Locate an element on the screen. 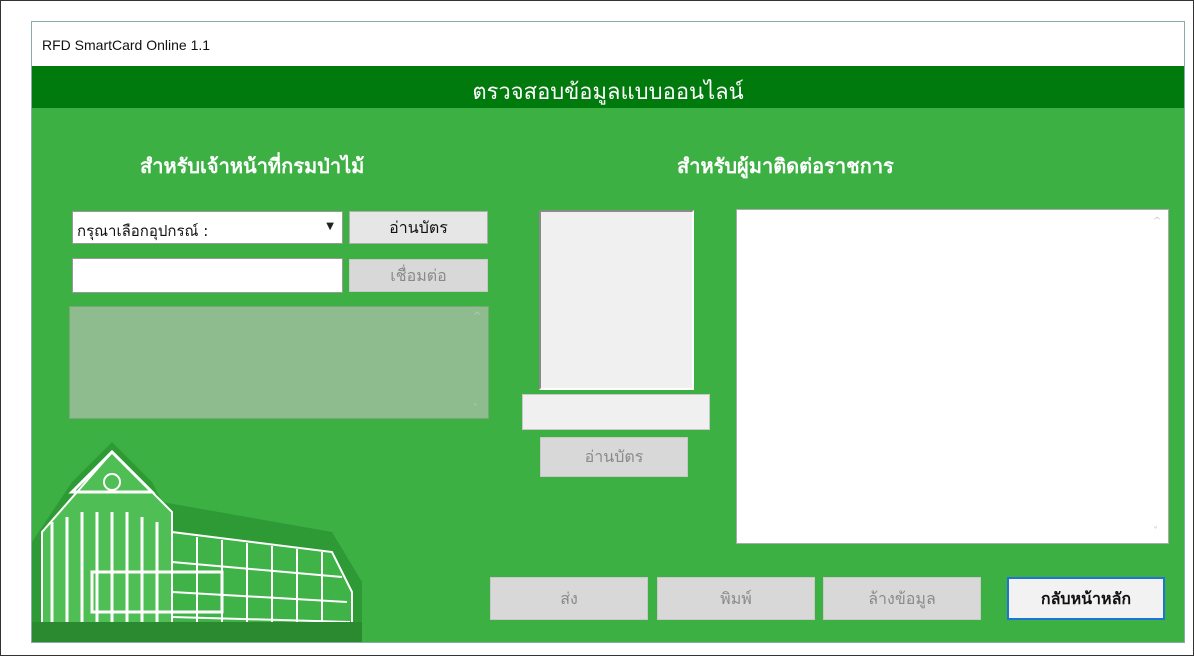 The image size is (1194, 656). id-card-photo is located at coordinates (616, 300).